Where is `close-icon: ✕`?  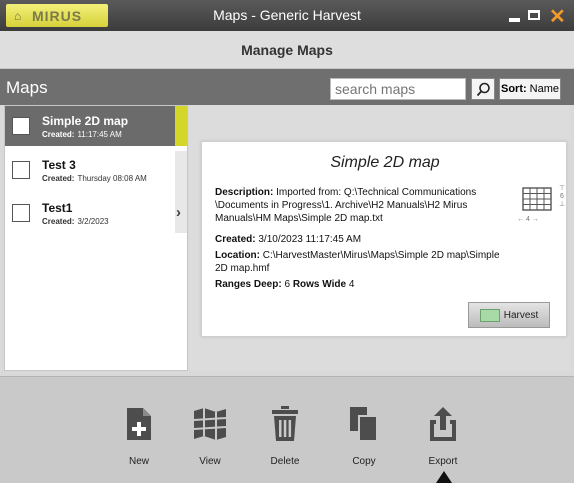
close-icon: ✕ is located at coordinates (557, 16).